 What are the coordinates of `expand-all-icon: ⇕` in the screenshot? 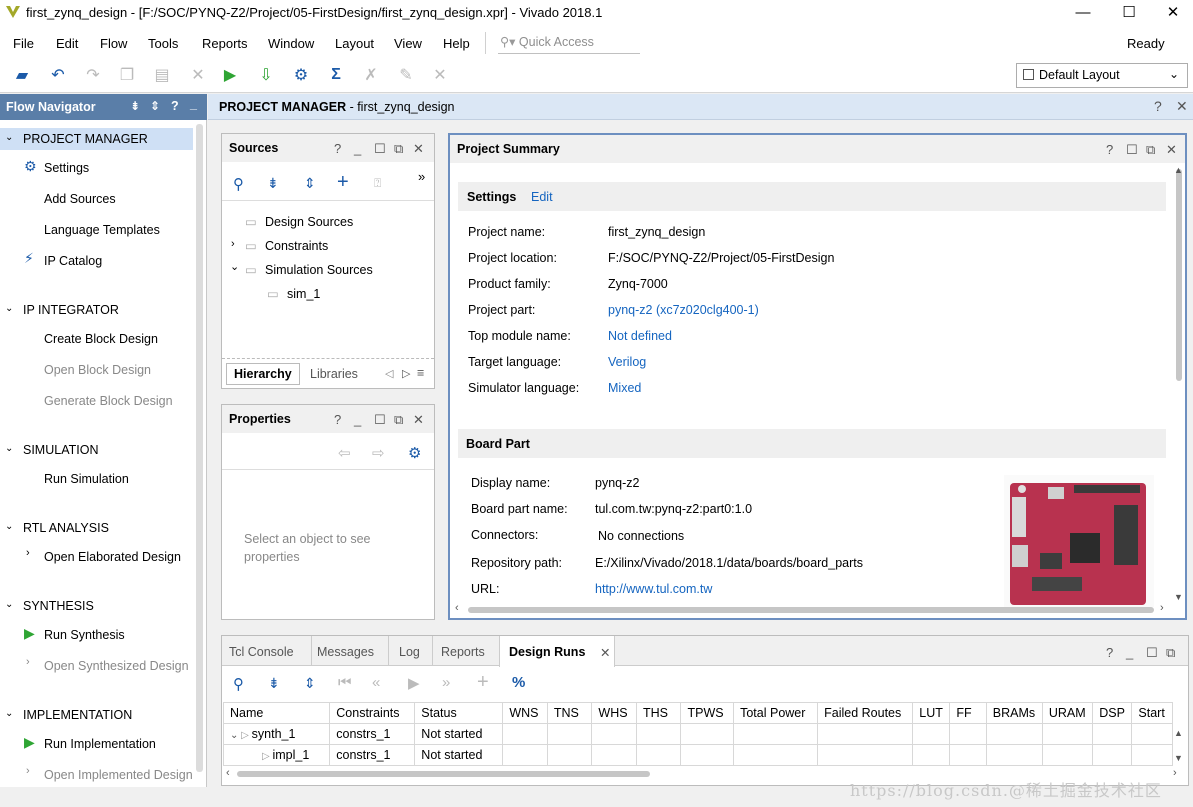 It's located at (310, 183).